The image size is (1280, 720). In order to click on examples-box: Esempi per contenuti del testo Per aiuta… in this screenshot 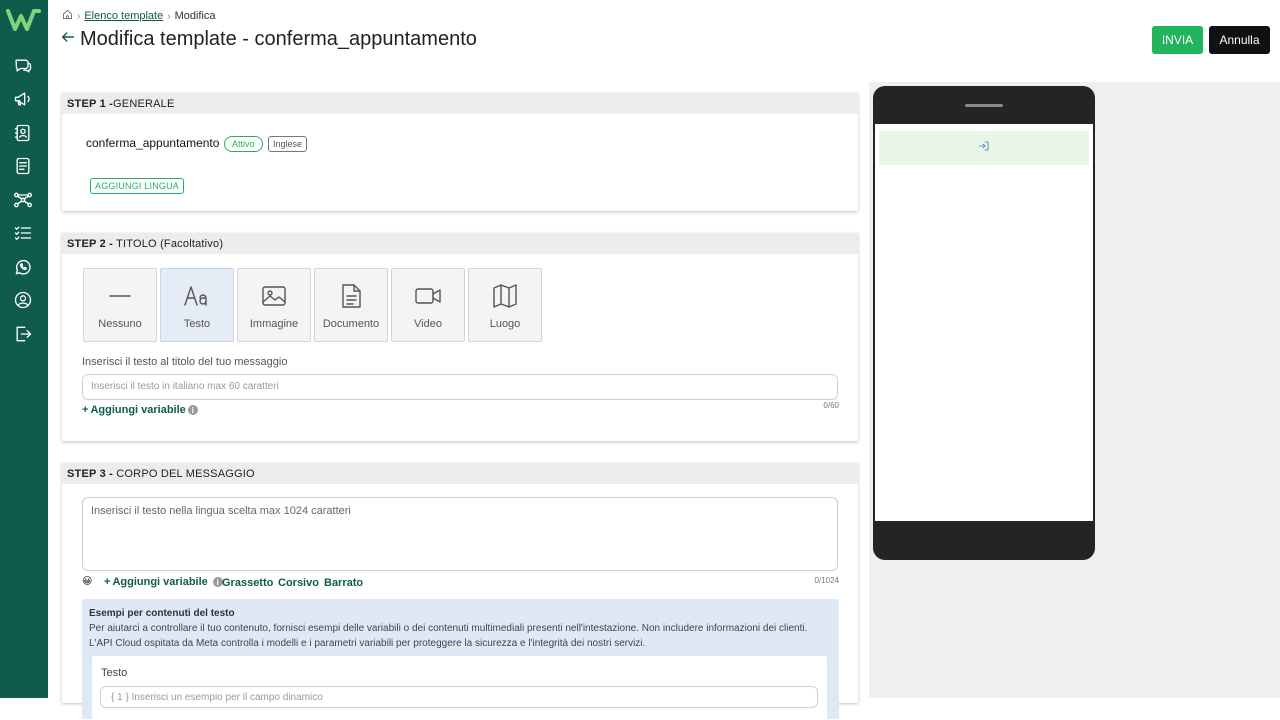, I will do `click(460, 659)`.